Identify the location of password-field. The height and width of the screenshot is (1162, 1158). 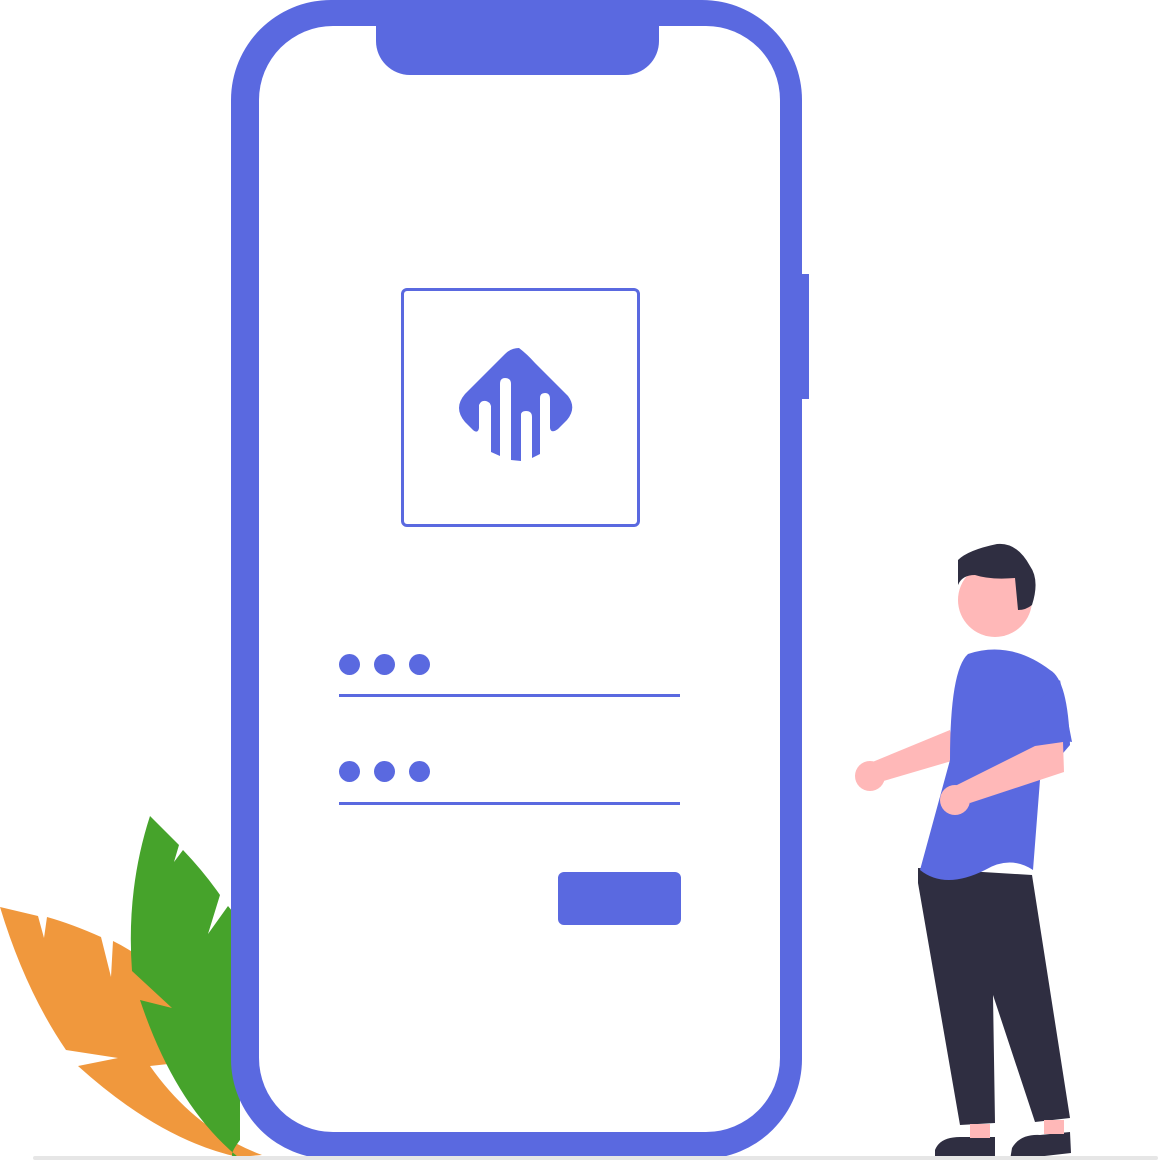
(509, 803).